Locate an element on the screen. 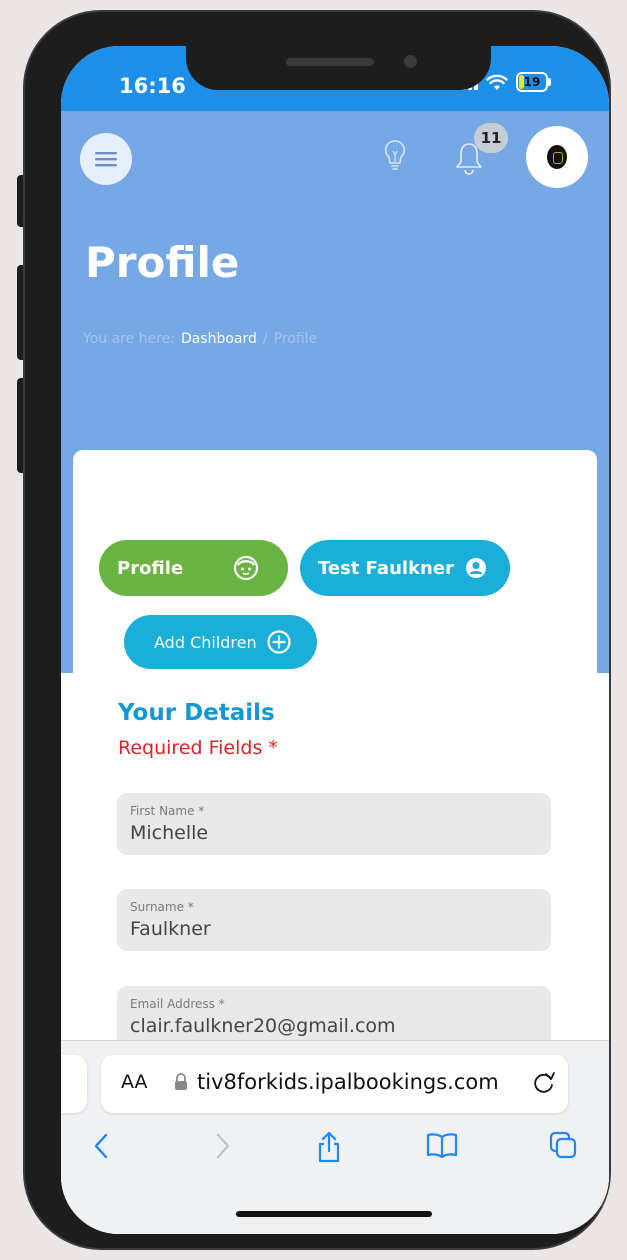  breadcrumb-current: Profile is located at coordinates (295, 339).